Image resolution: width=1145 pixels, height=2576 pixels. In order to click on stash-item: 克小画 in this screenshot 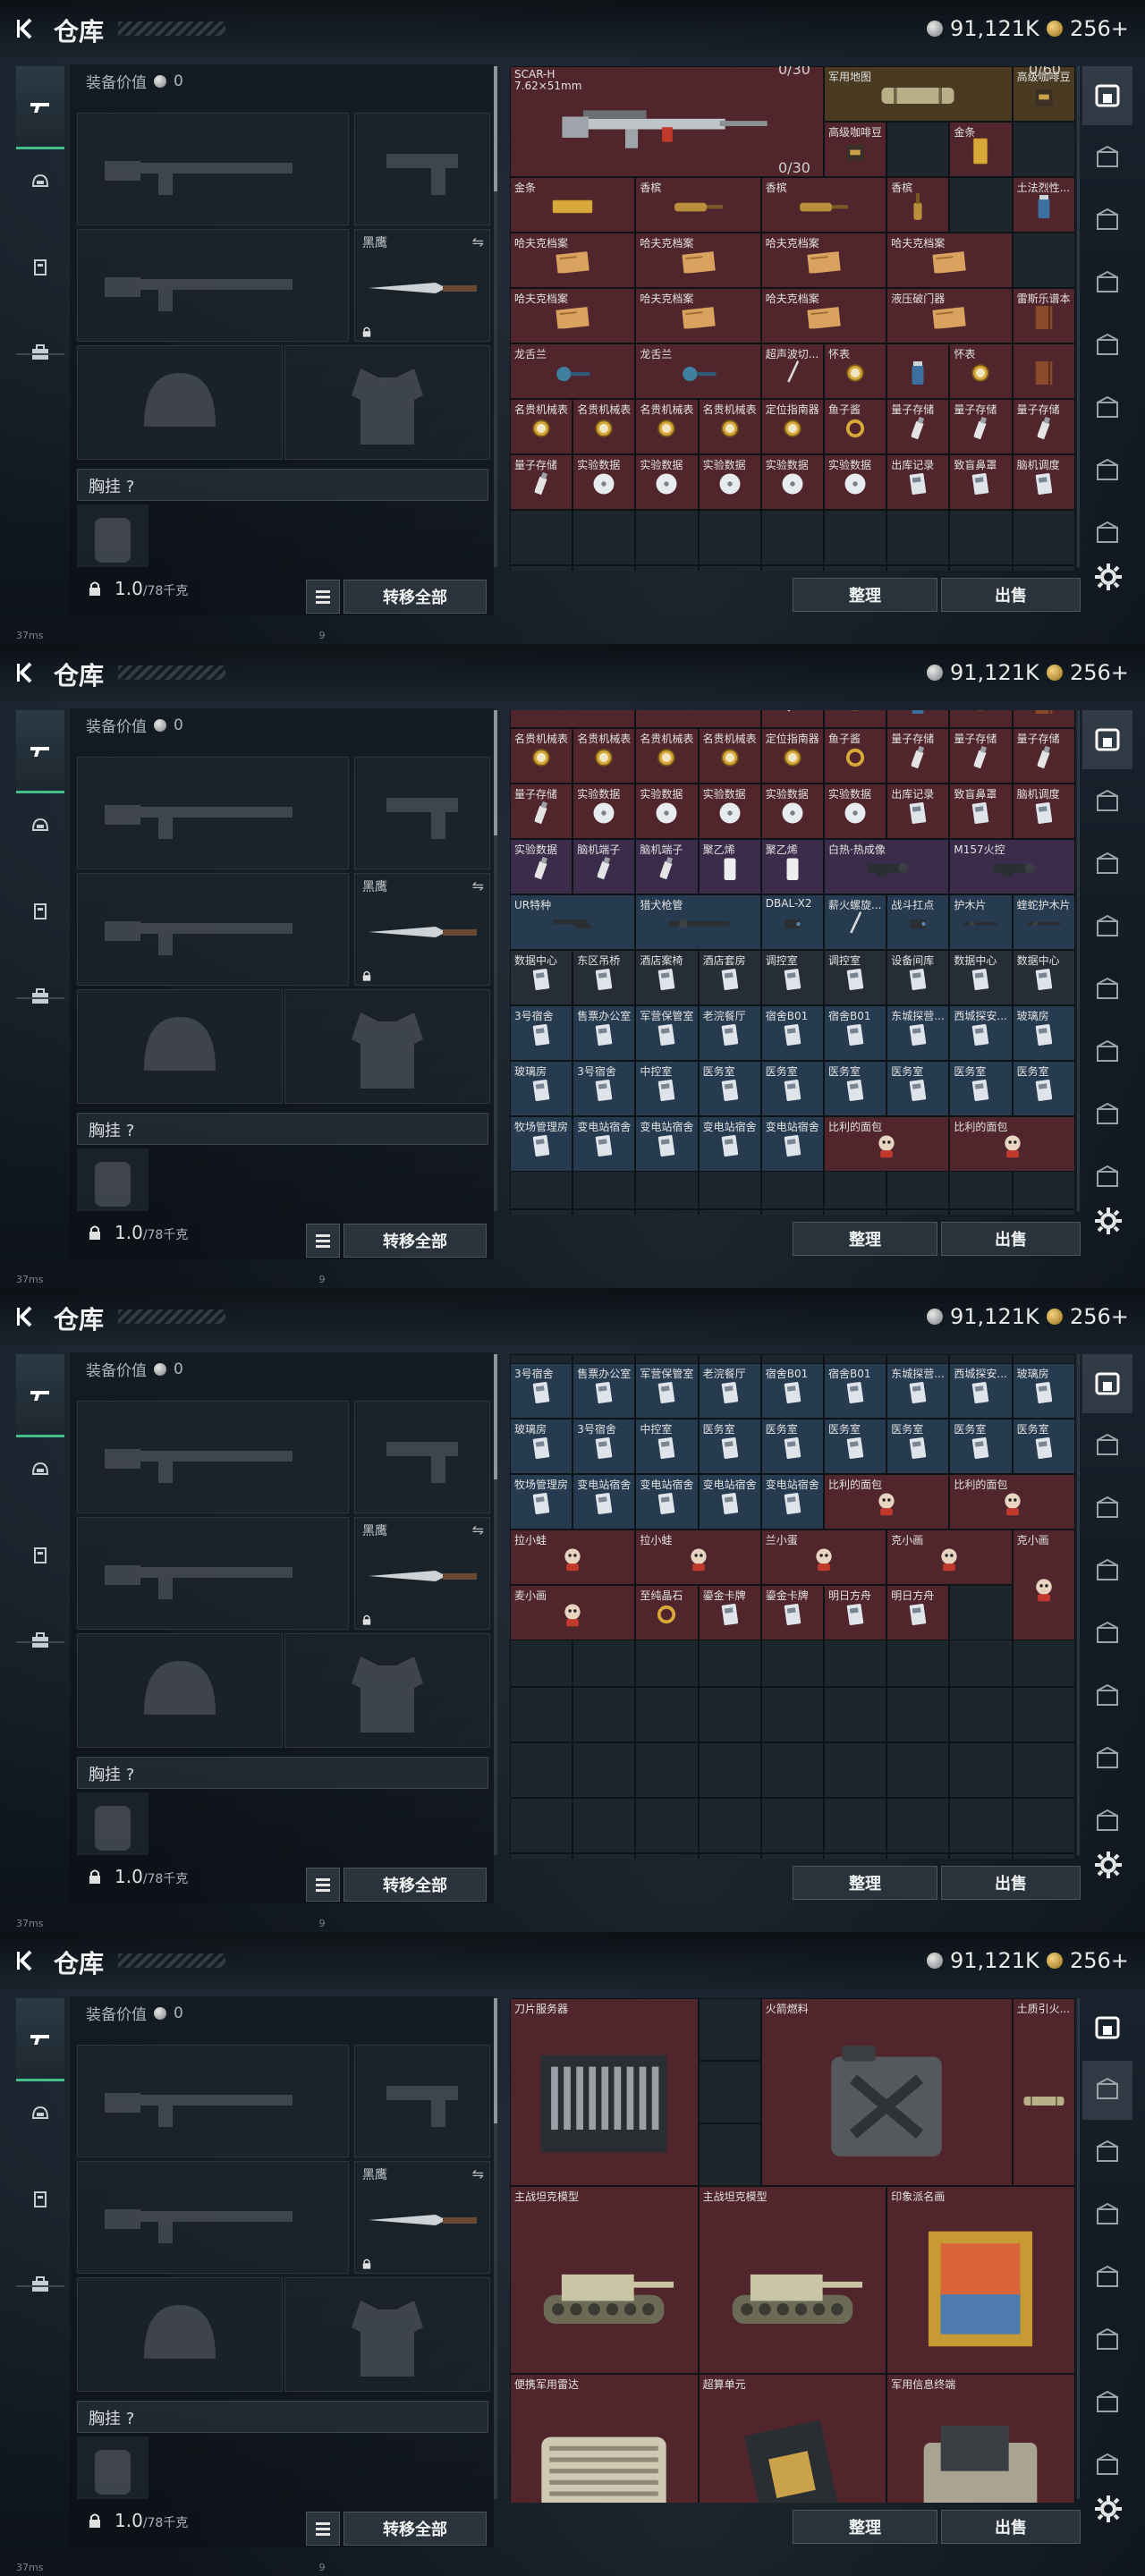, I will do `click(1043, 1585)`.